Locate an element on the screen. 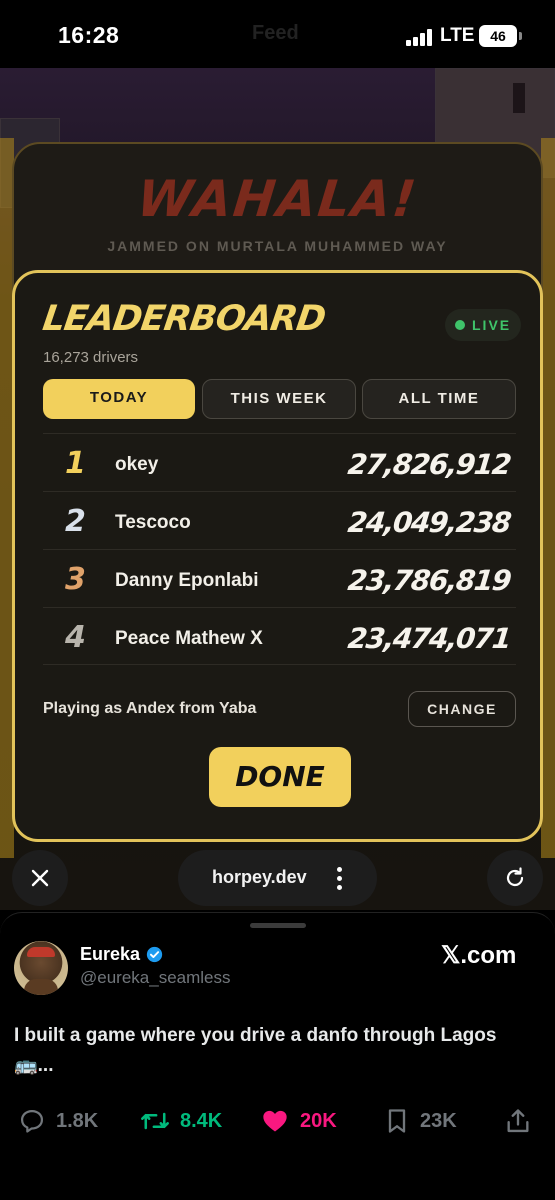 The width and height of the screenshot is (555, 1200). tab-this-week: THIS WEEK is located at coordinates (279, 399).